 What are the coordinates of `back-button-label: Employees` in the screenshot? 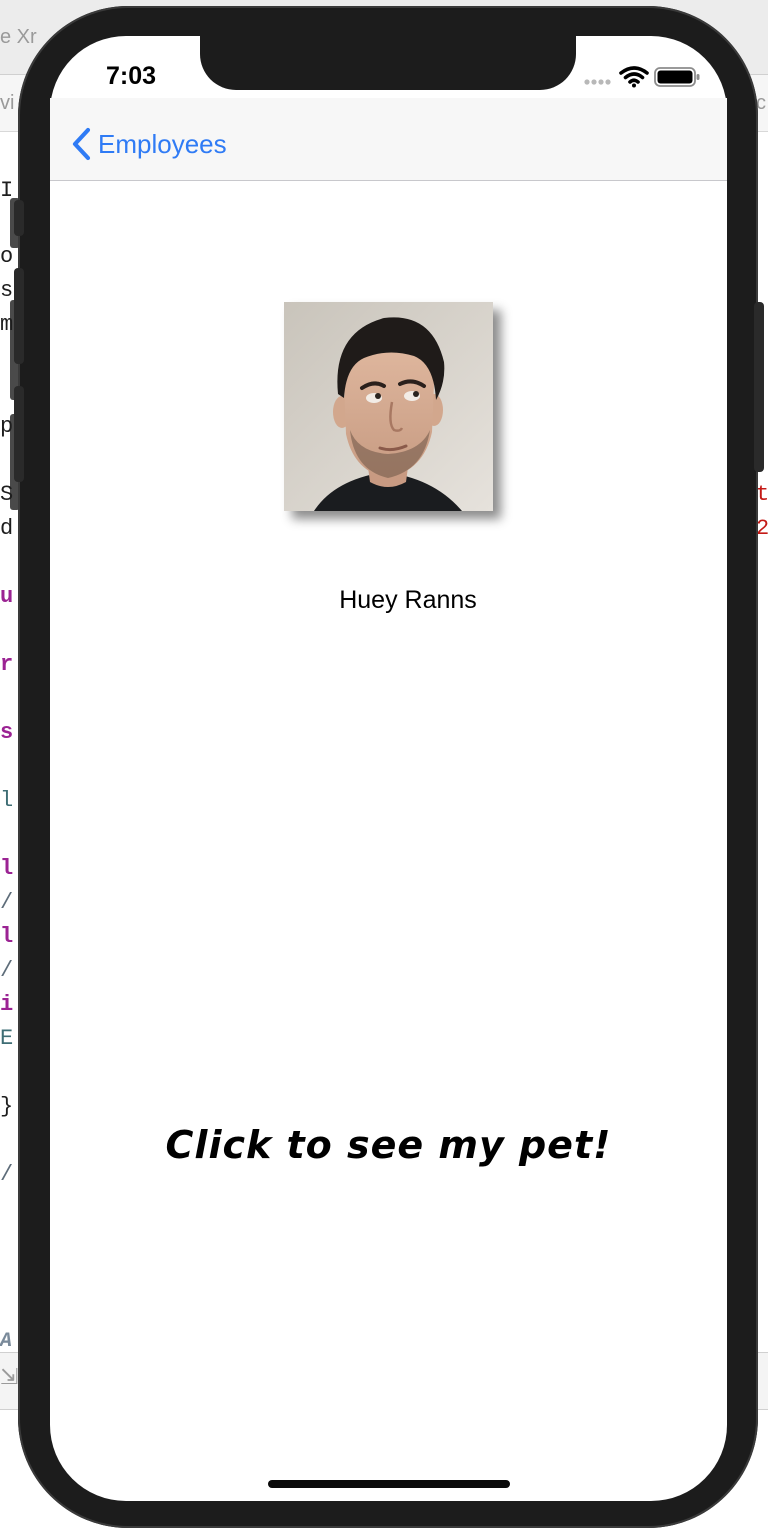 It's located at (162, 143).